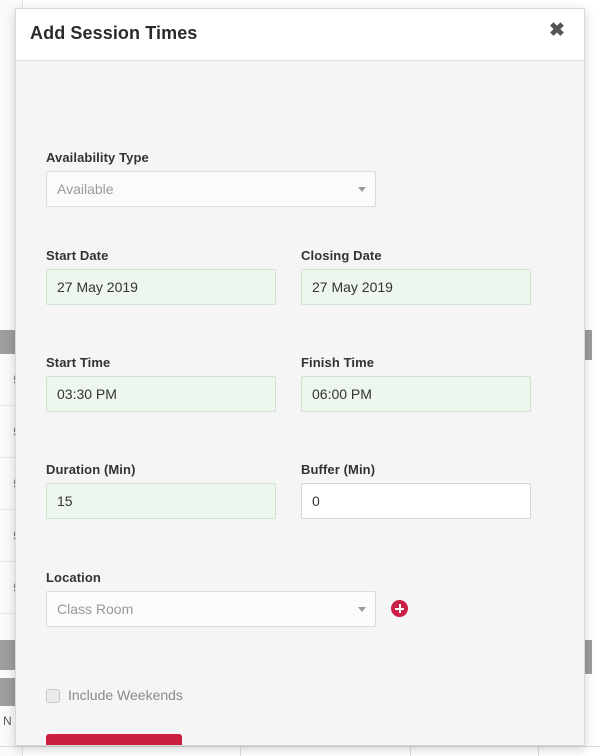 The image size is (600, 756). I want to click on close-icon: ✖, so click(557, 31).